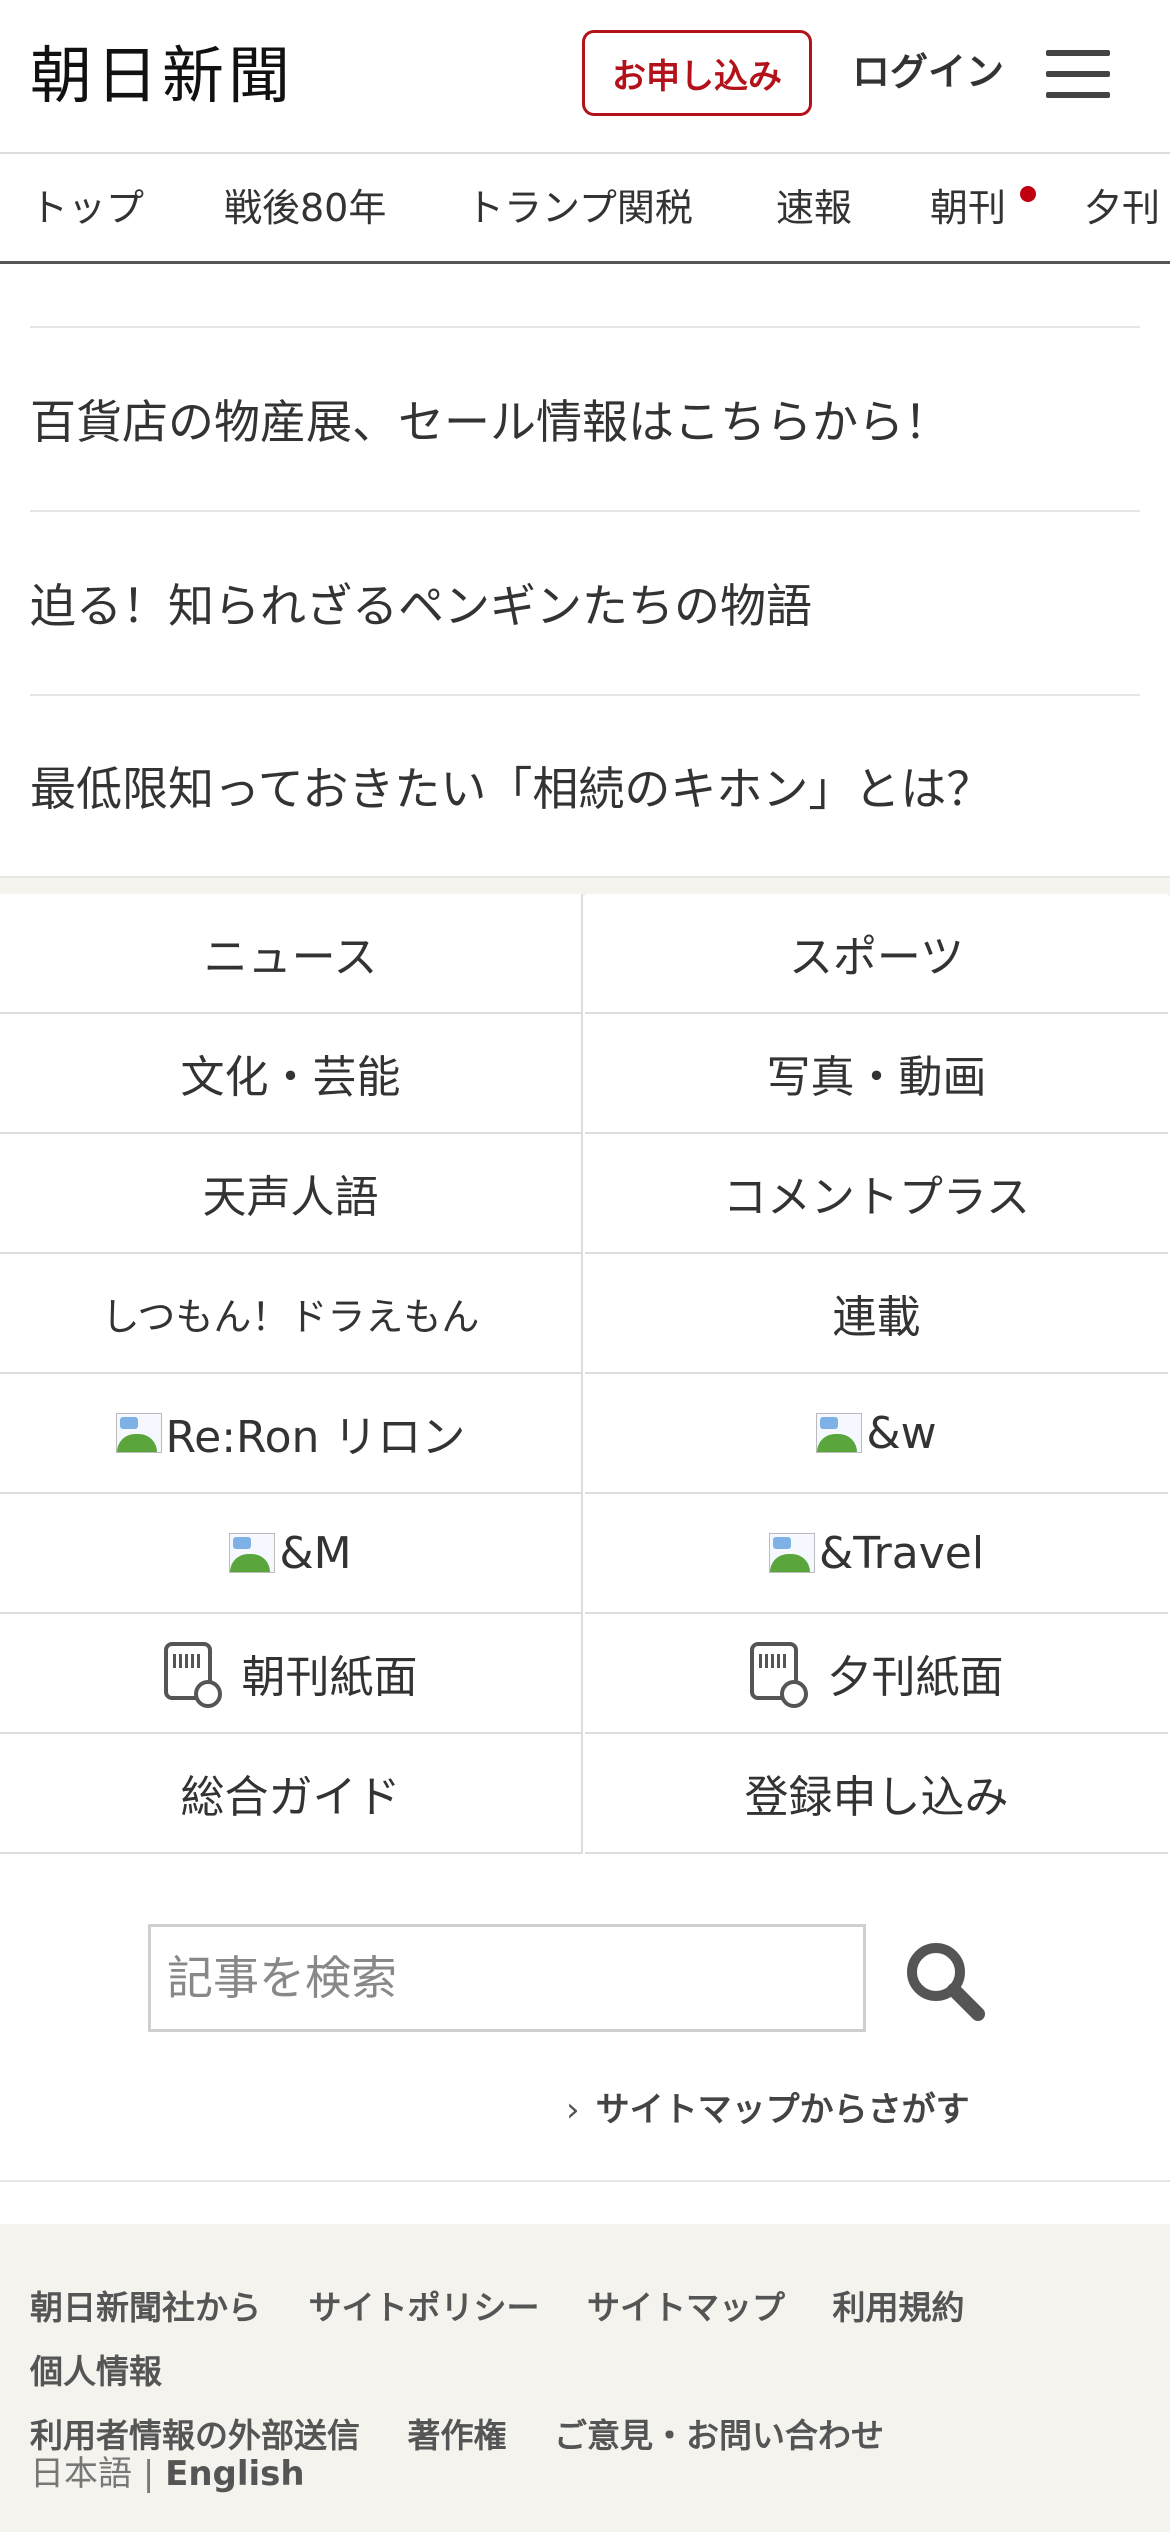  What do you see at coordinates (876, 954) in the screenshot?
I see `grid-item-sports: スポーツ` at bounding box center [876, 954].